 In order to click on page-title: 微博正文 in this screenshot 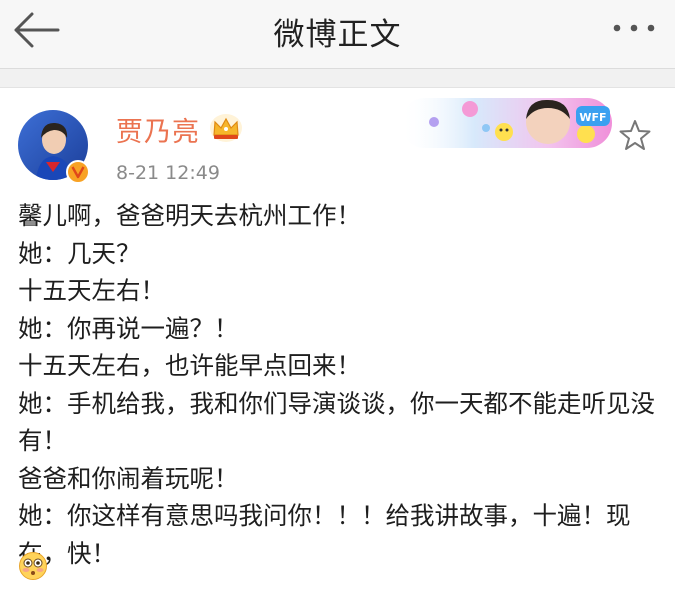, I will do `click(337, 35)`.